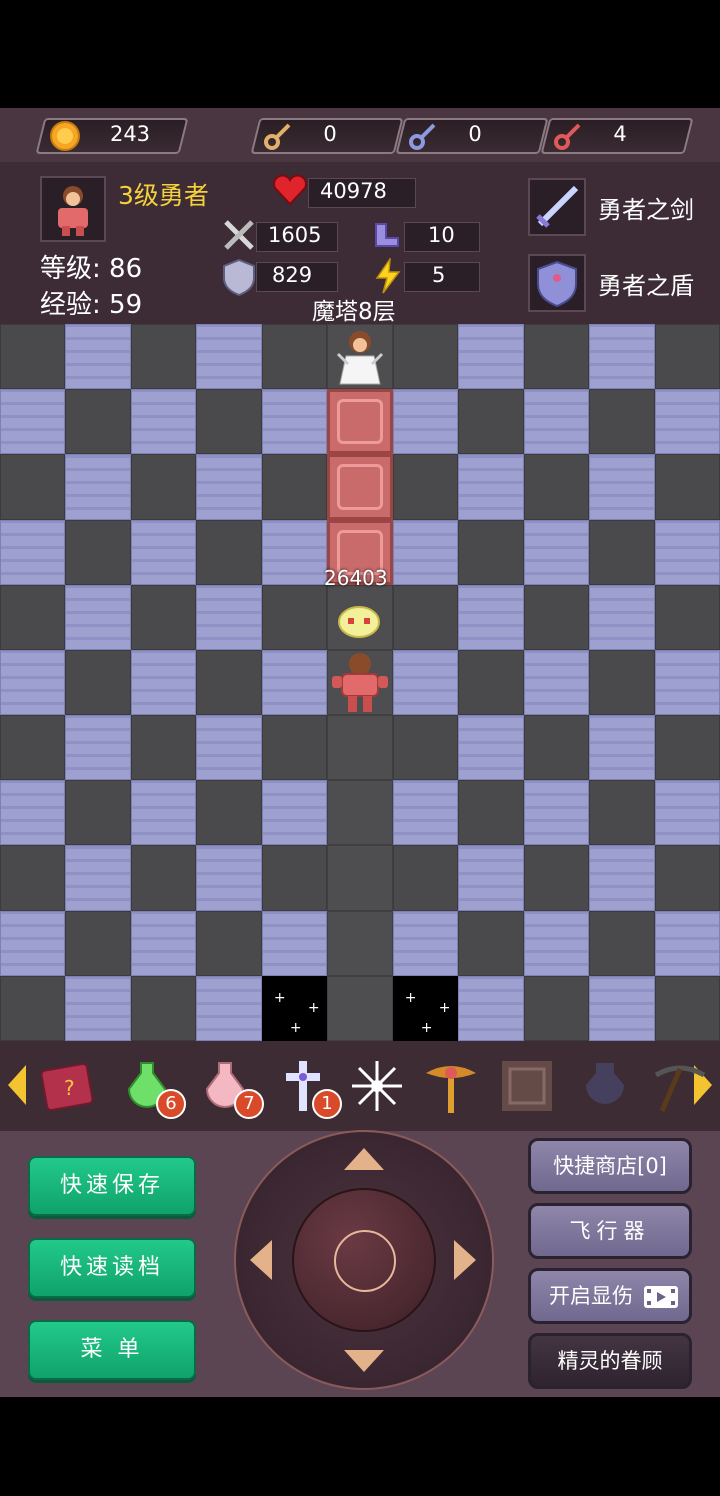 This screenshot has height=1496, width=720. What do you see at coordinates (610, 1231) in the screenshot?
I see `fly-button: 飞行器` at bounding box center [610, 1231].